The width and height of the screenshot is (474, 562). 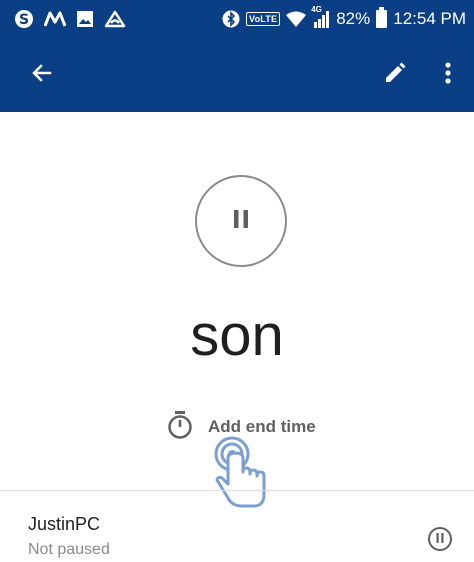 What do you see at coordinates (85, 19) in the screenshot?
I see `image-icon` at bounding box center [85, 19].